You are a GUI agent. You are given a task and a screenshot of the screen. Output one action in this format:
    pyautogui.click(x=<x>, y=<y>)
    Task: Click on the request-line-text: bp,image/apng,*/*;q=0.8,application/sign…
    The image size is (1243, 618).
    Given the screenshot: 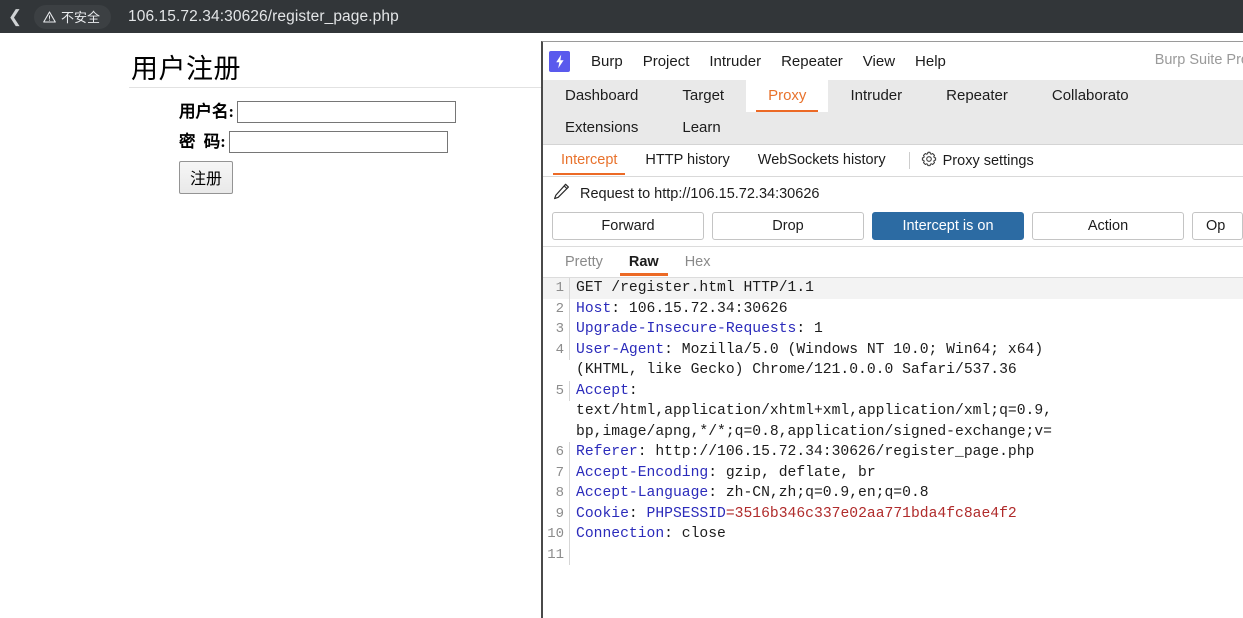 What is the action you would take?
    pyautogui.click(x=814, y=431)
    